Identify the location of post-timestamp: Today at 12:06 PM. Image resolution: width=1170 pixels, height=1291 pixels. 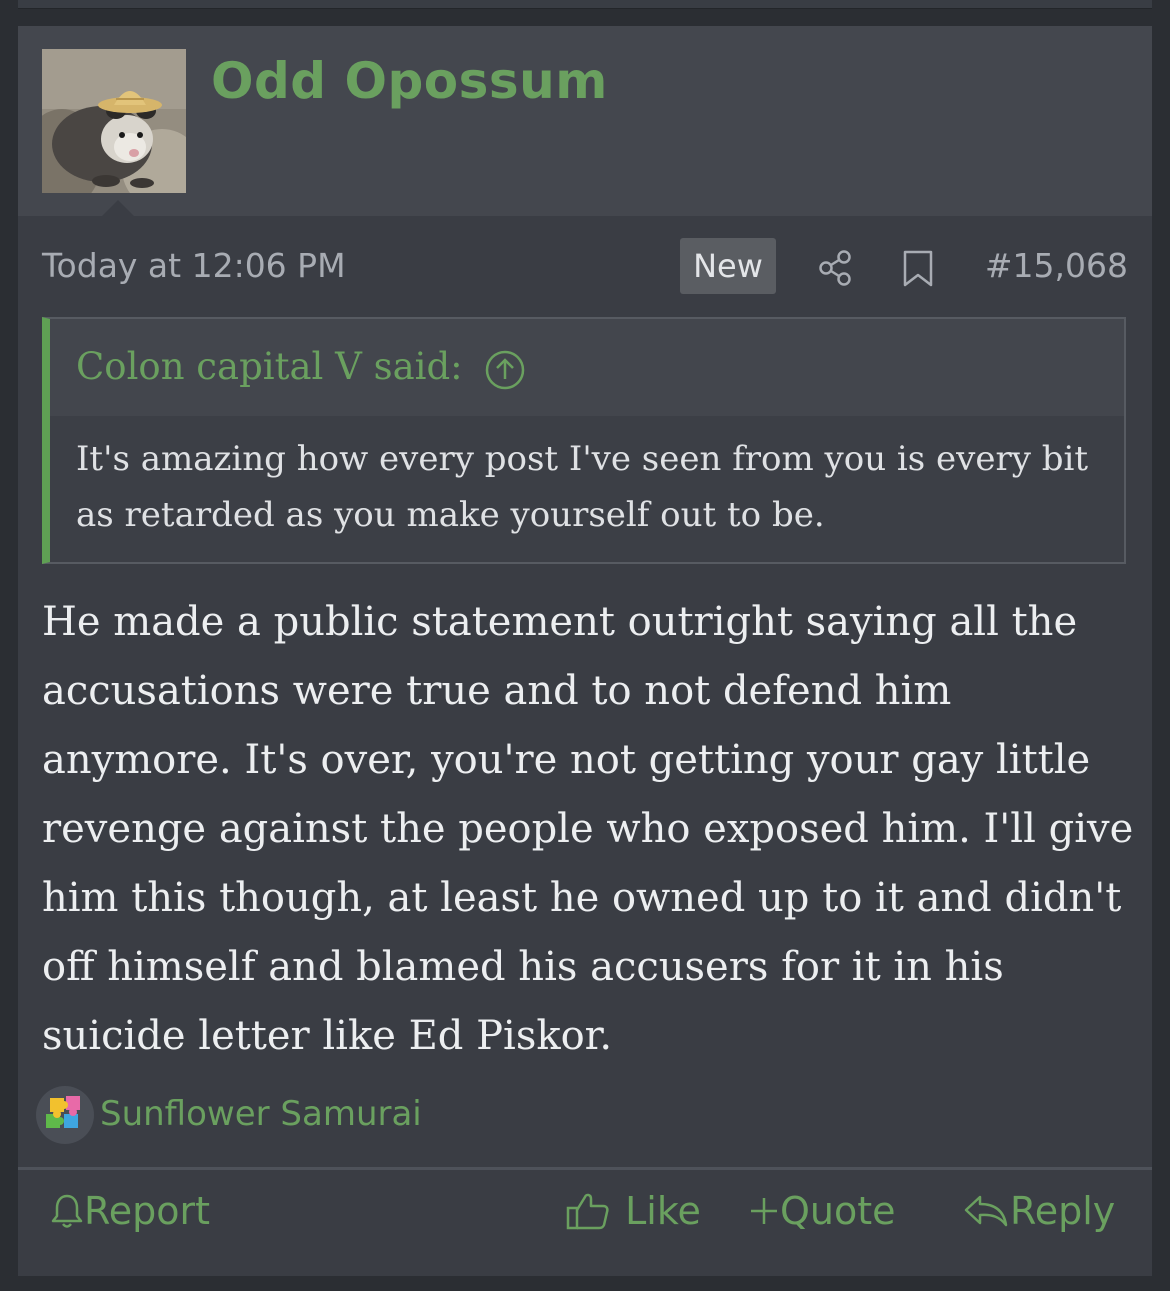
(194, 265).